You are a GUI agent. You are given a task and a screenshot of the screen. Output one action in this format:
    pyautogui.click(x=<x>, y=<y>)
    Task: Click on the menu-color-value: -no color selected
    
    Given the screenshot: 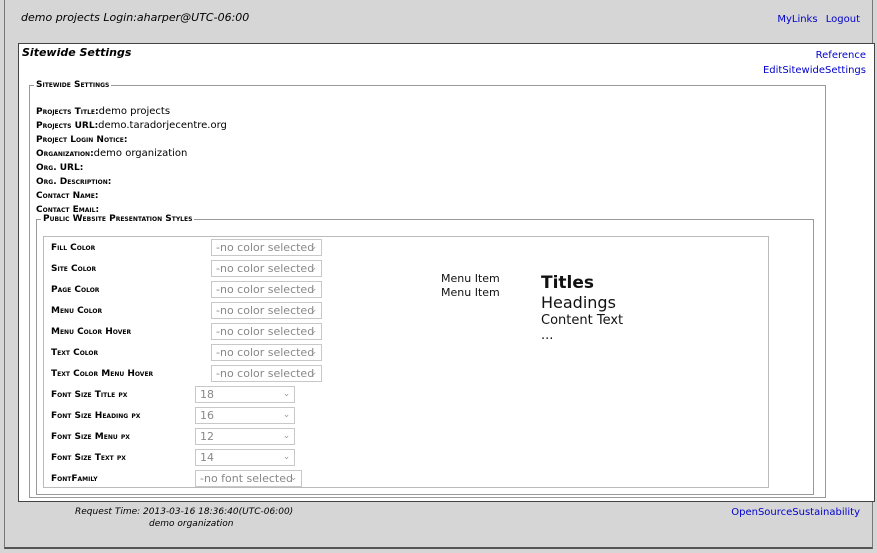 What is the action you would take?
    pyautogui.click(x=265, y=310)
    